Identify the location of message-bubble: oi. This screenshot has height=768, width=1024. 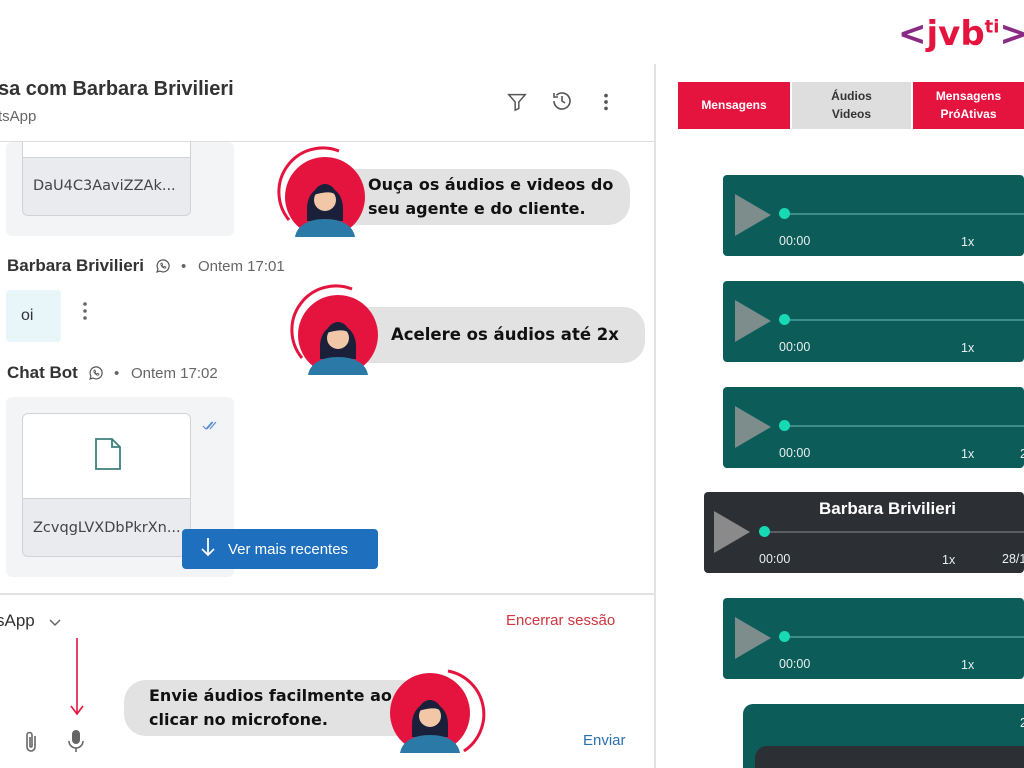
(33, 316).